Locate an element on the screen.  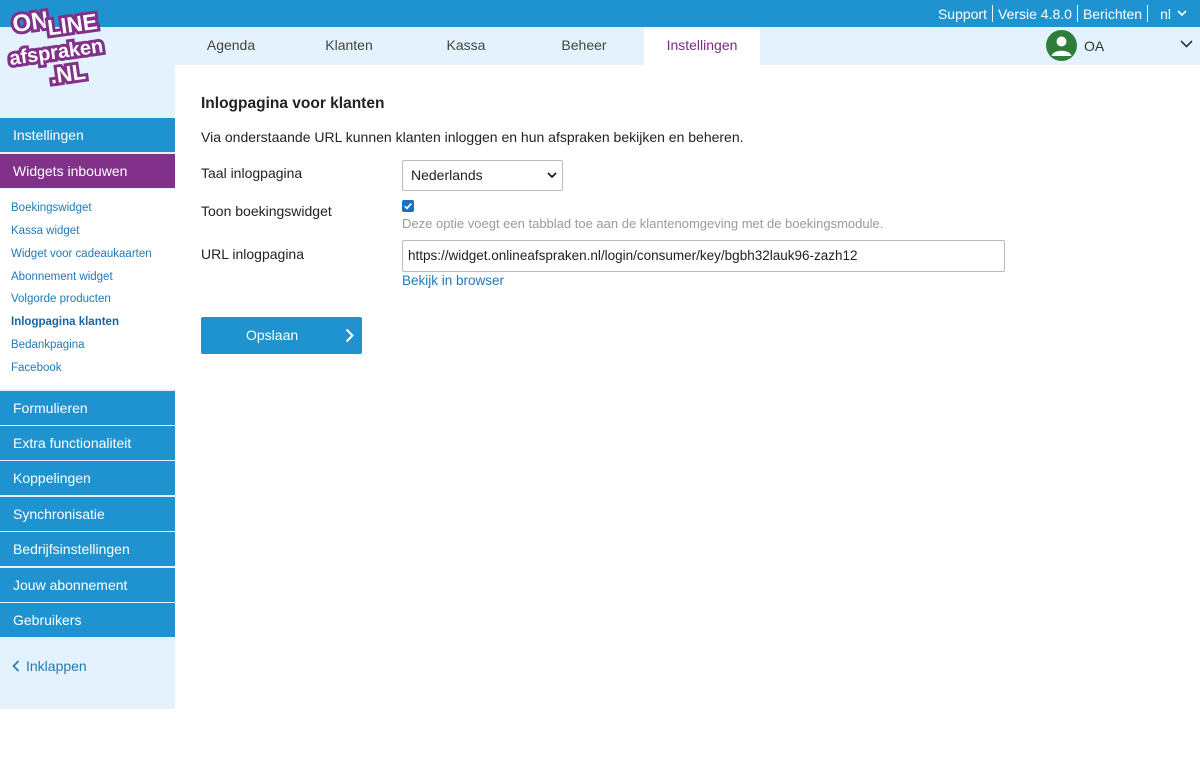
save-button: Opslaan is located at coordinates (281, 335).